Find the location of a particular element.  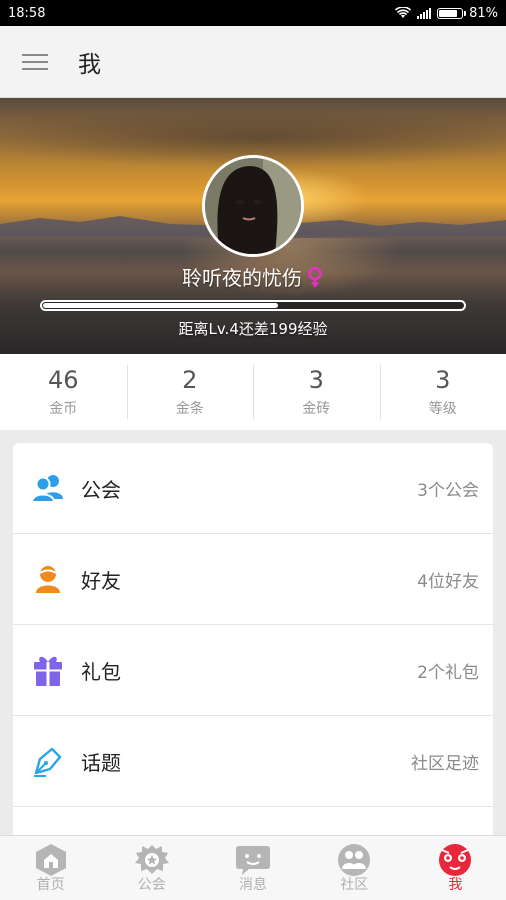

tab-me: 我 is located at coordinates (455, 868).